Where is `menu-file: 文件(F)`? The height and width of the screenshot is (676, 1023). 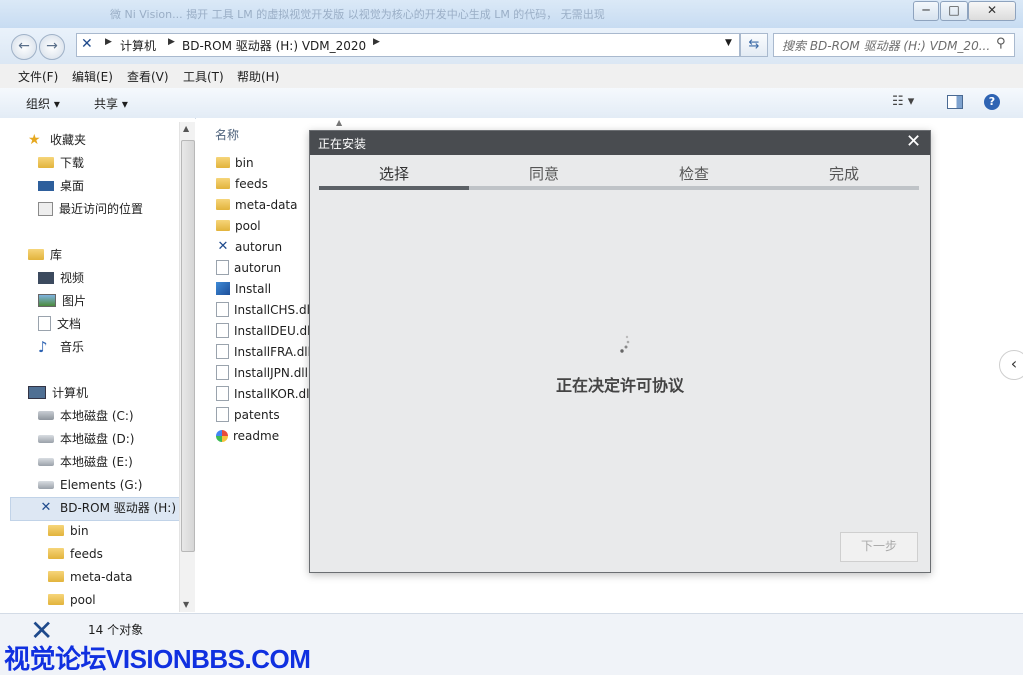 menu-file: 文件(F) is located at coordinates (38, 76).